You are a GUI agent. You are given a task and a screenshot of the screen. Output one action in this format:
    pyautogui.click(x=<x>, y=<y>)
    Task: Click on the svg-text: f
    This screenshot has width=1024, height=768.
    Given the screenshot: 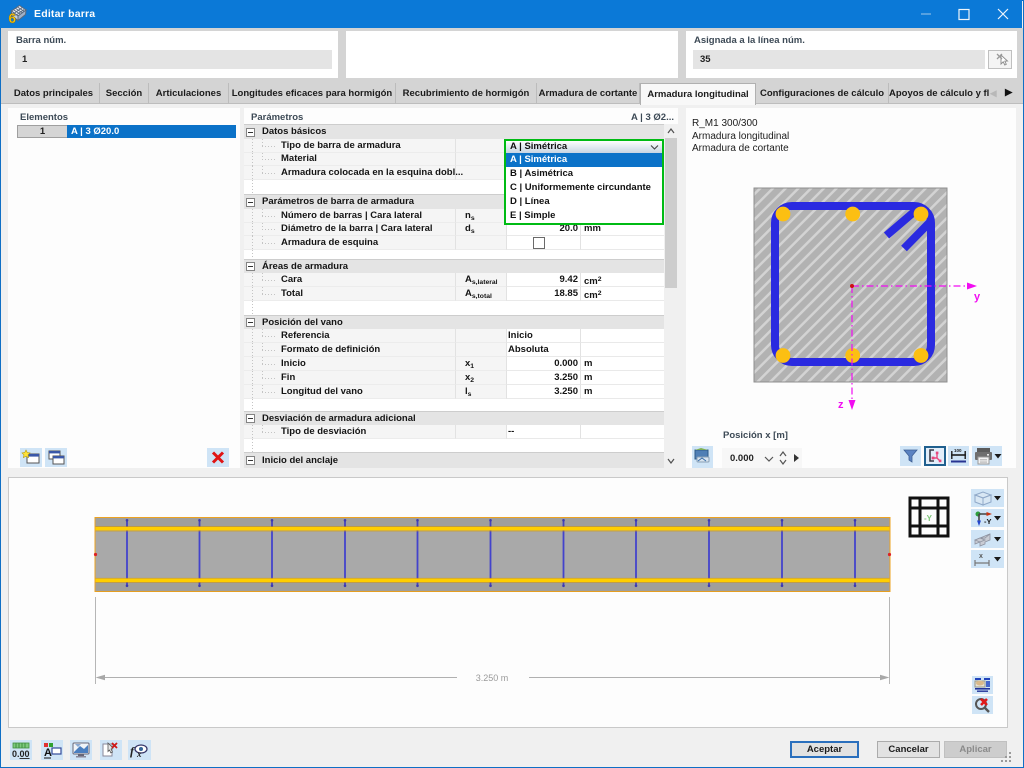 What is the action you would take?
    pyautogui.click(x=132, y=751)
    